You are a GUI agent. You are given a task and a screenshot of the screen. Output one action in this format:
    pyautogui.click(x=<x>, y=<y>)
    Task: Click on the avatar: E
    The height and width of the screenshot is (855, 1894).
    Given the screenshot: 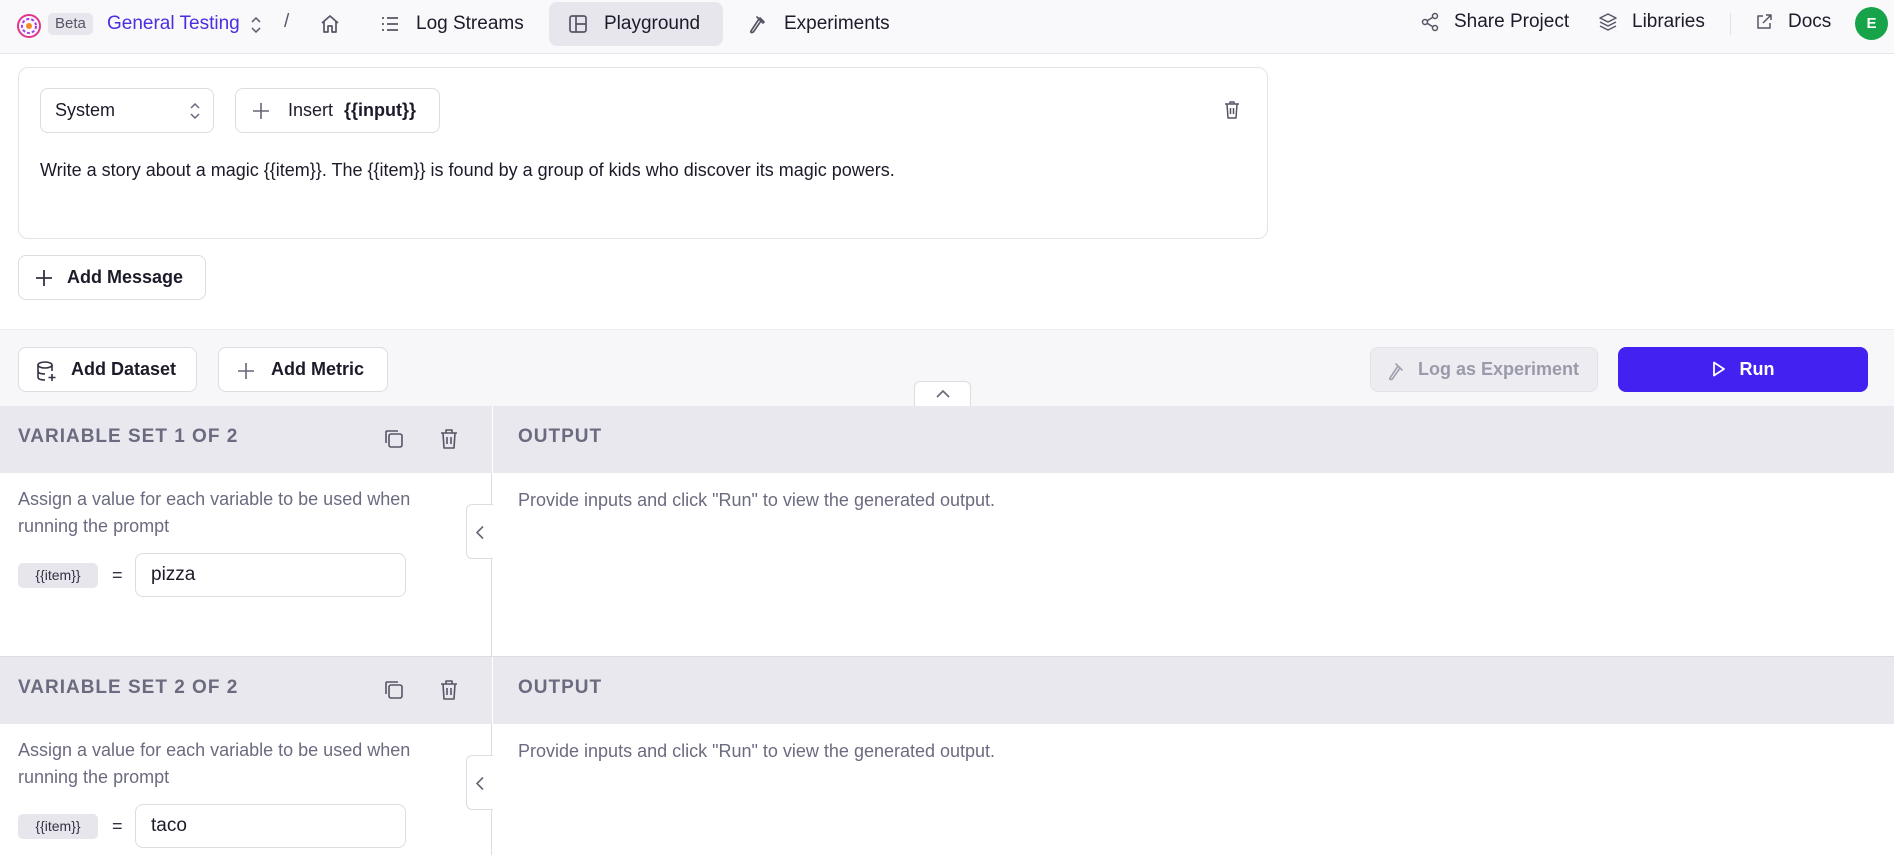 What is the action you would take?
    pyautogui.click(x=1871, y=23)
    